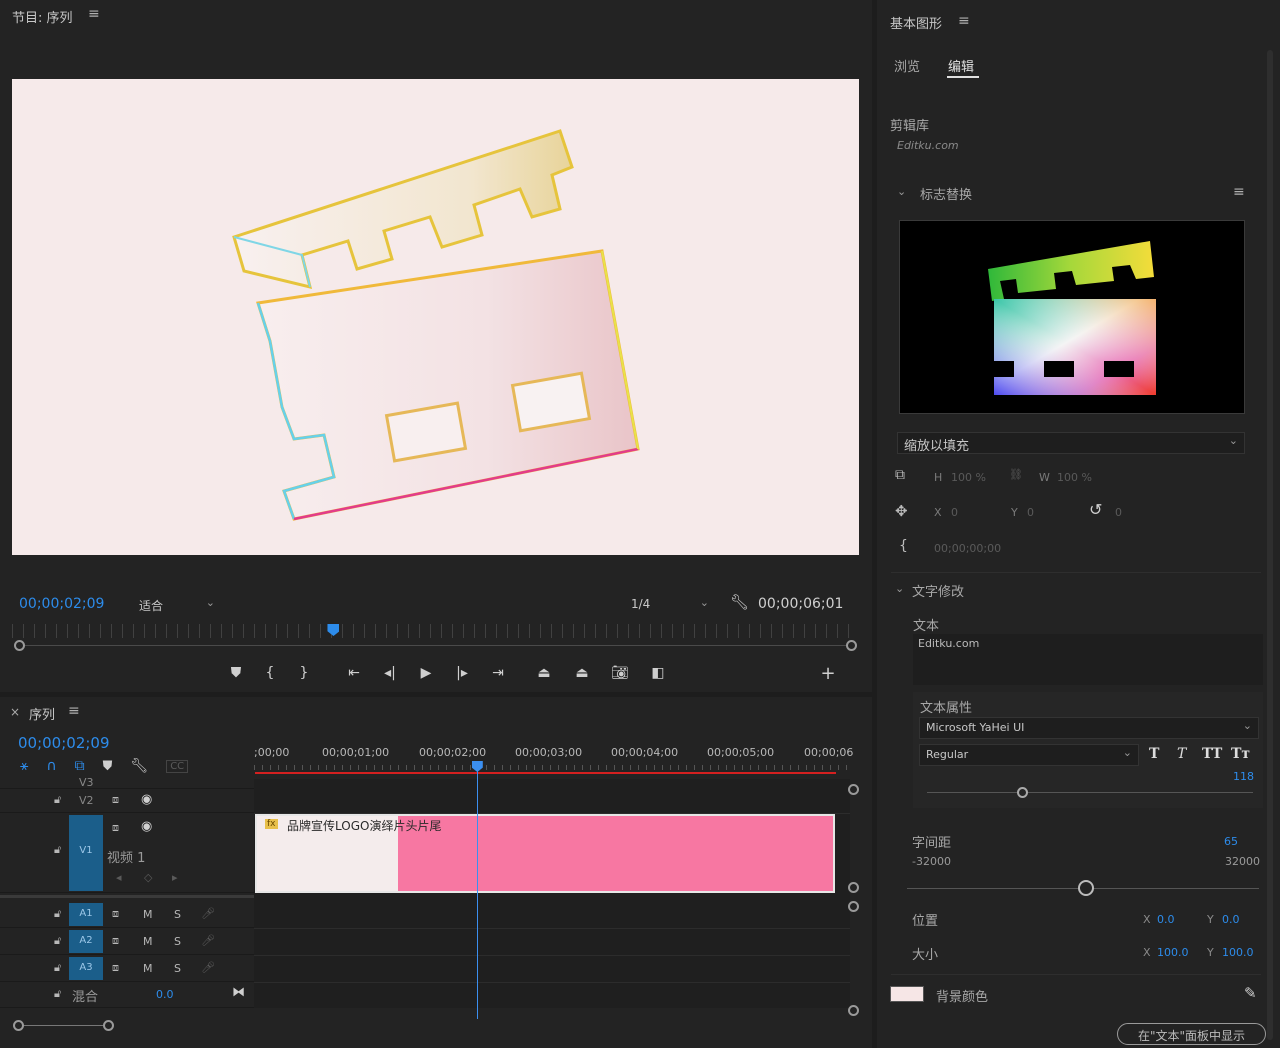 The image size is (1280, 1048). Describe the element at coordinates (126, 856) in the screenshot. I see `track-name-v1: 视频 1` at that location.